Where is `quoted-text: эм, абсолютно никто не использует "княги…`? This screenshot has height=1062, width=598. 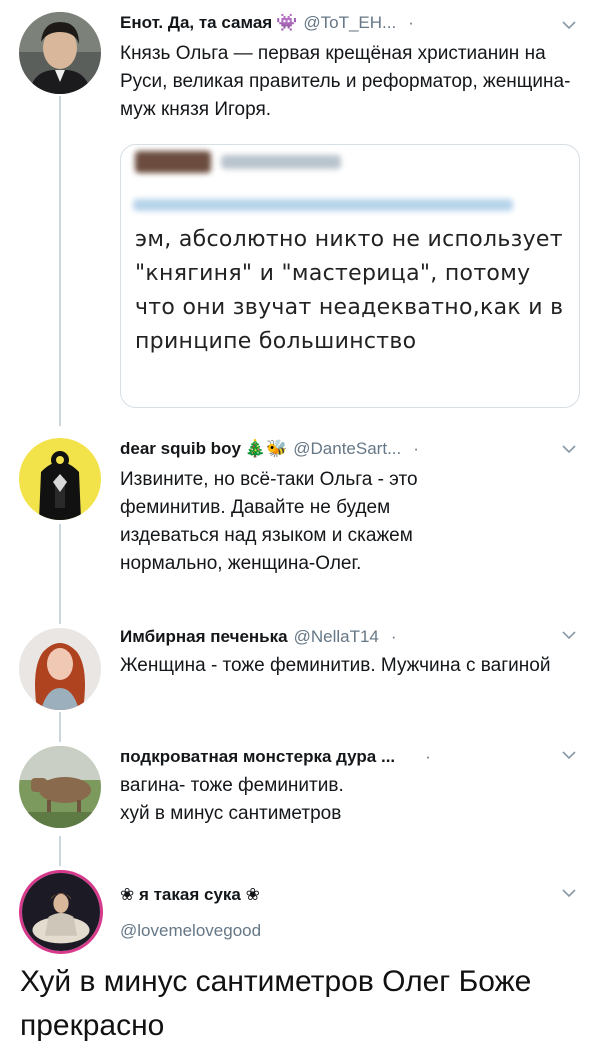 quoted-text: эм, абсолютно никто не использует "княги… is located at coordinates (349, 290).